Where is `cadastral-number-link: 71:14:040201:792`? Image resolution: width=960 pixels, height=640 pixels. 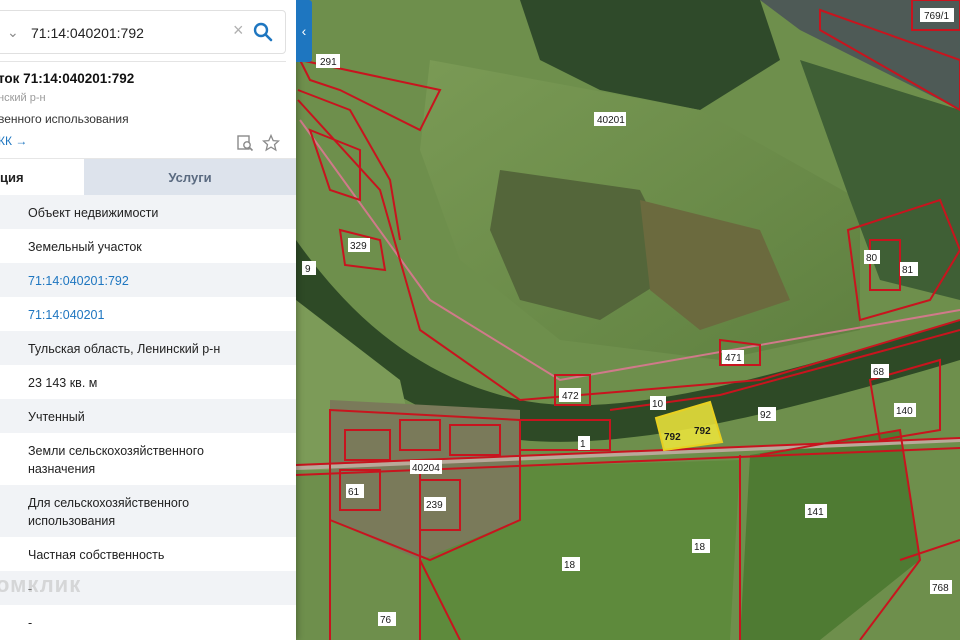
cadastral-number-link: 71:14:040201:792 is located at coordinates (148, 281).